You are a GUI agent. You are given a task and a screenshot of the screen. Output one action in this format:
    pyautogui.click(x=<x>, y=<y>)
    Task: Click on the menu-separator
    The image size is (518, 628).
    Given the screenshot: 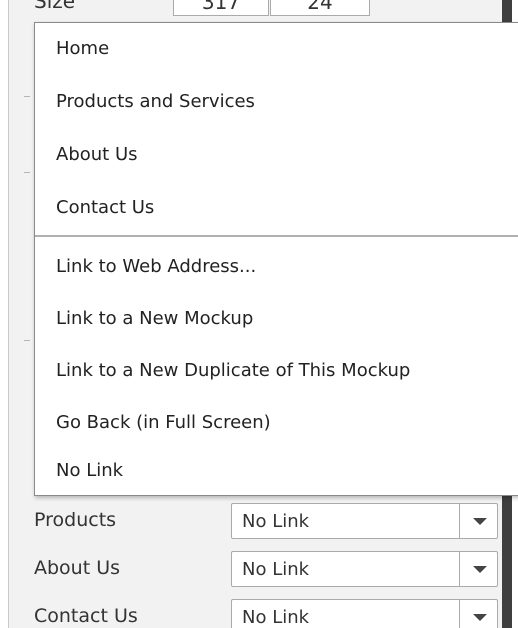 What is the action you would take?
    pyautogui.click(x=276, y=236)
    